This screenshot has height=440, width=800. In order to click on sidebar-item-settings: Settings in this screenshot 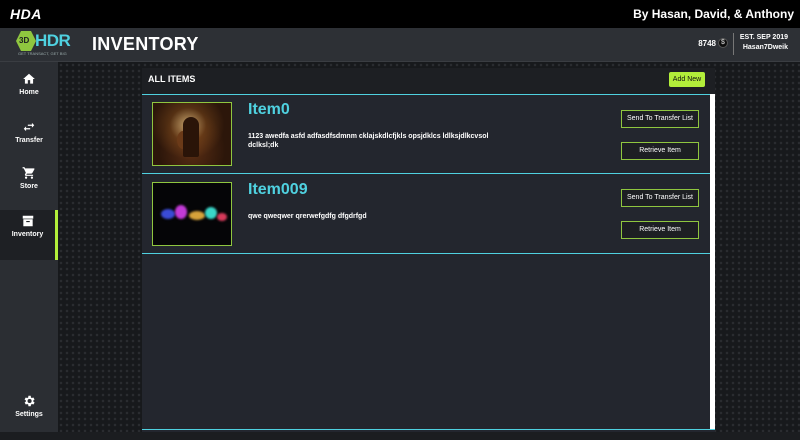, I will do `click(29, 417)`.